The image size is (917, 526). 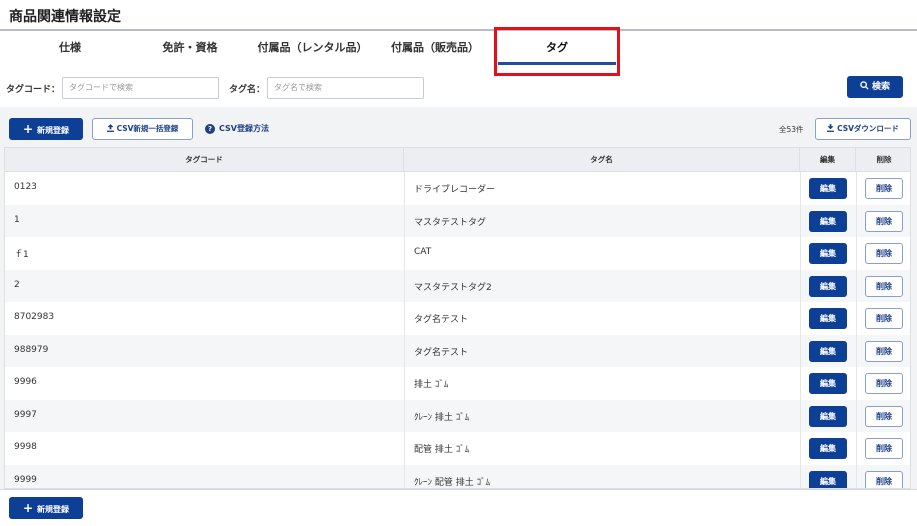 I want to click on tab-accessory-sale: 付属品（販売品）, so click(x=435, y=53).